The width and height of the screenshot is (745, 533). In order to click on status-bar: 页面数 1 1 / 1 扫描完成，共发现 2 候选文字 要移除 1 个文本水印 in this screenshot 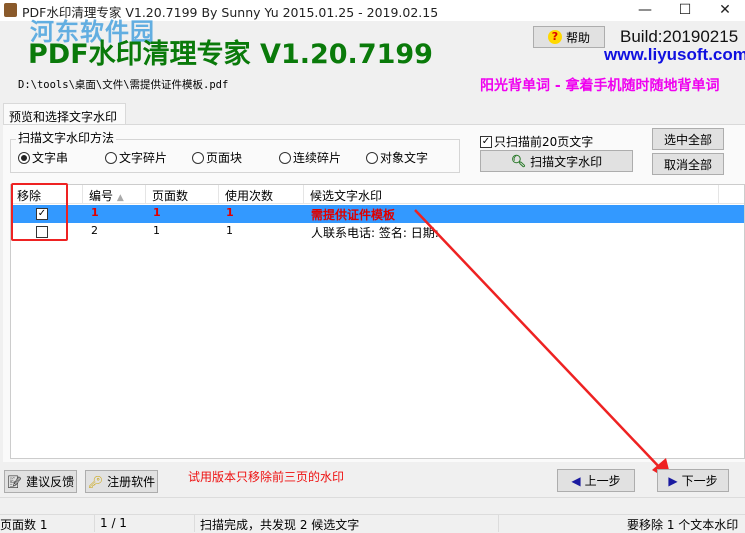, I will do `click(372, 523)`.